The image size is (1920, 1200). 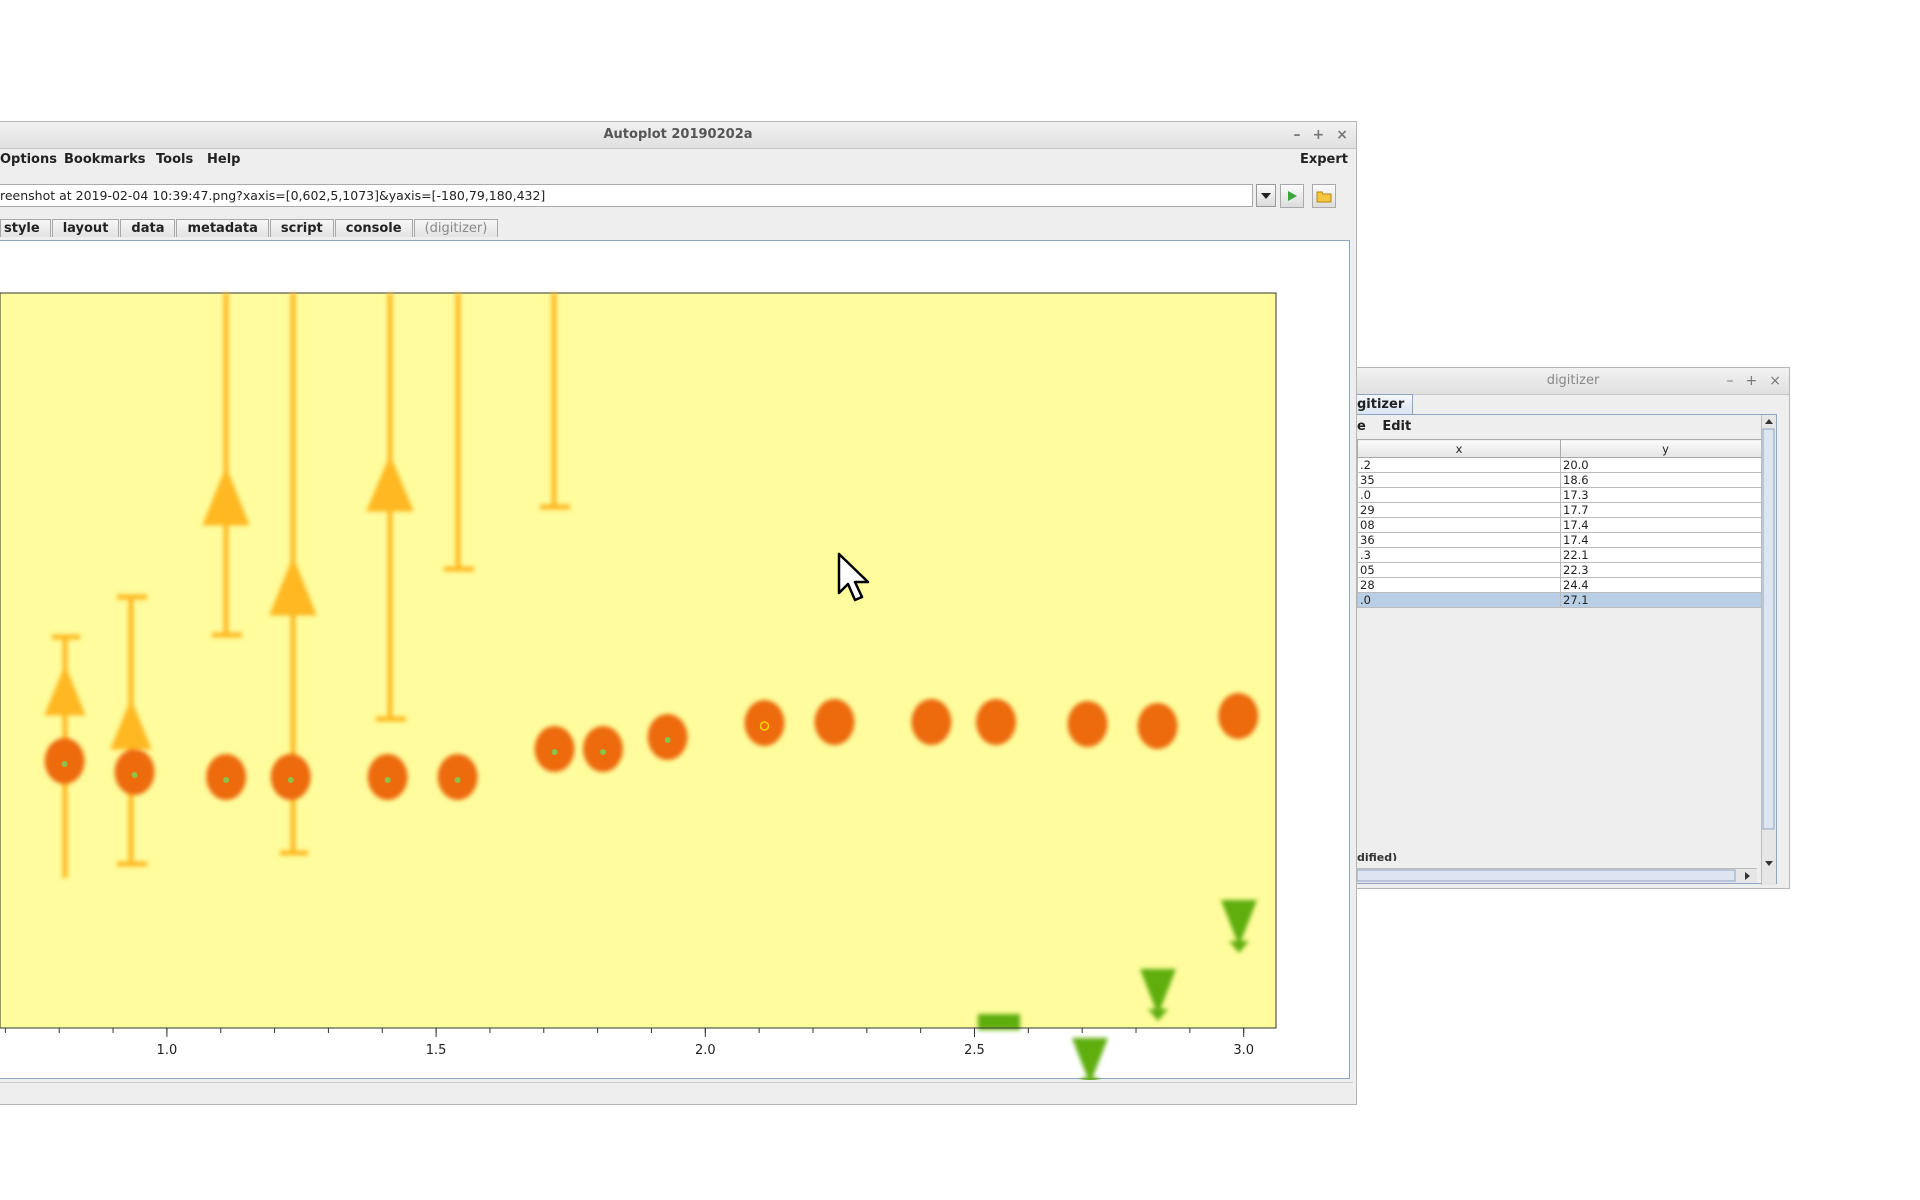 What do you see at coordinates (222, 228) in the screenshot?
I see `tab-metadata: metadata` at bounding box center [222, 228].